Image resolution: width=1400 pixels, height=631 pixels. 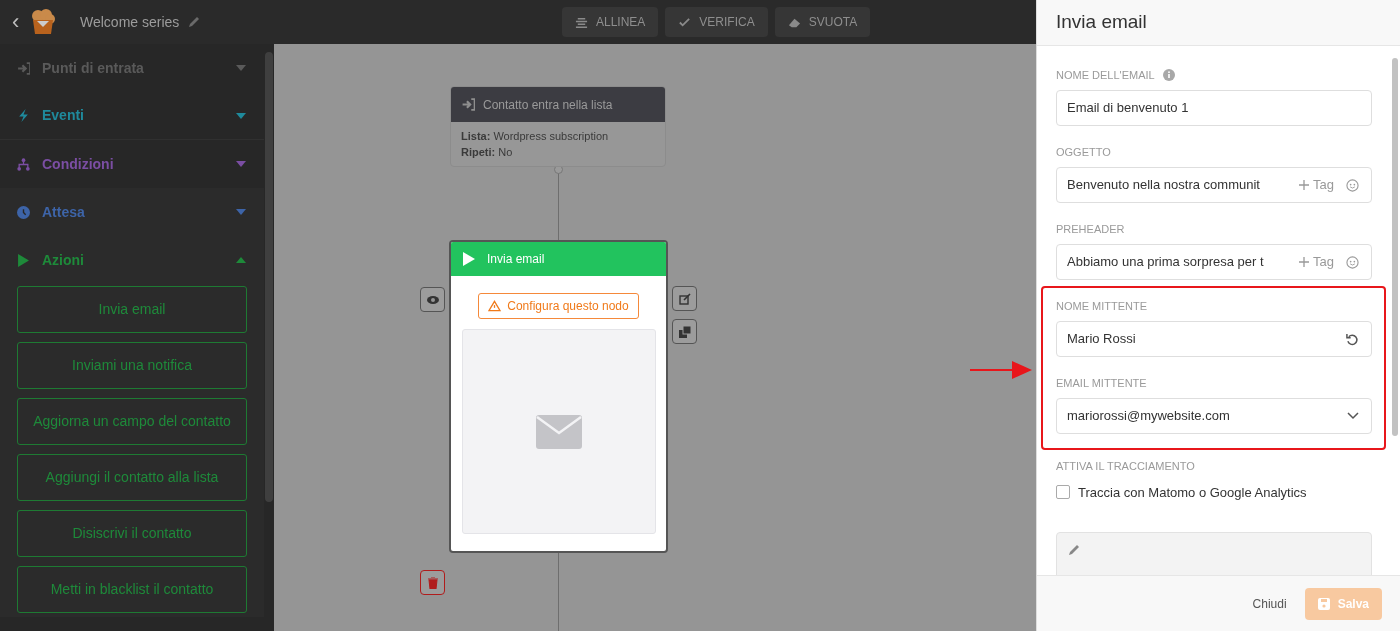 What do you see at coordinates (1353, 416) in the screenshot?
I see `chevron-down-icon` at bounding box center [1353, 416].